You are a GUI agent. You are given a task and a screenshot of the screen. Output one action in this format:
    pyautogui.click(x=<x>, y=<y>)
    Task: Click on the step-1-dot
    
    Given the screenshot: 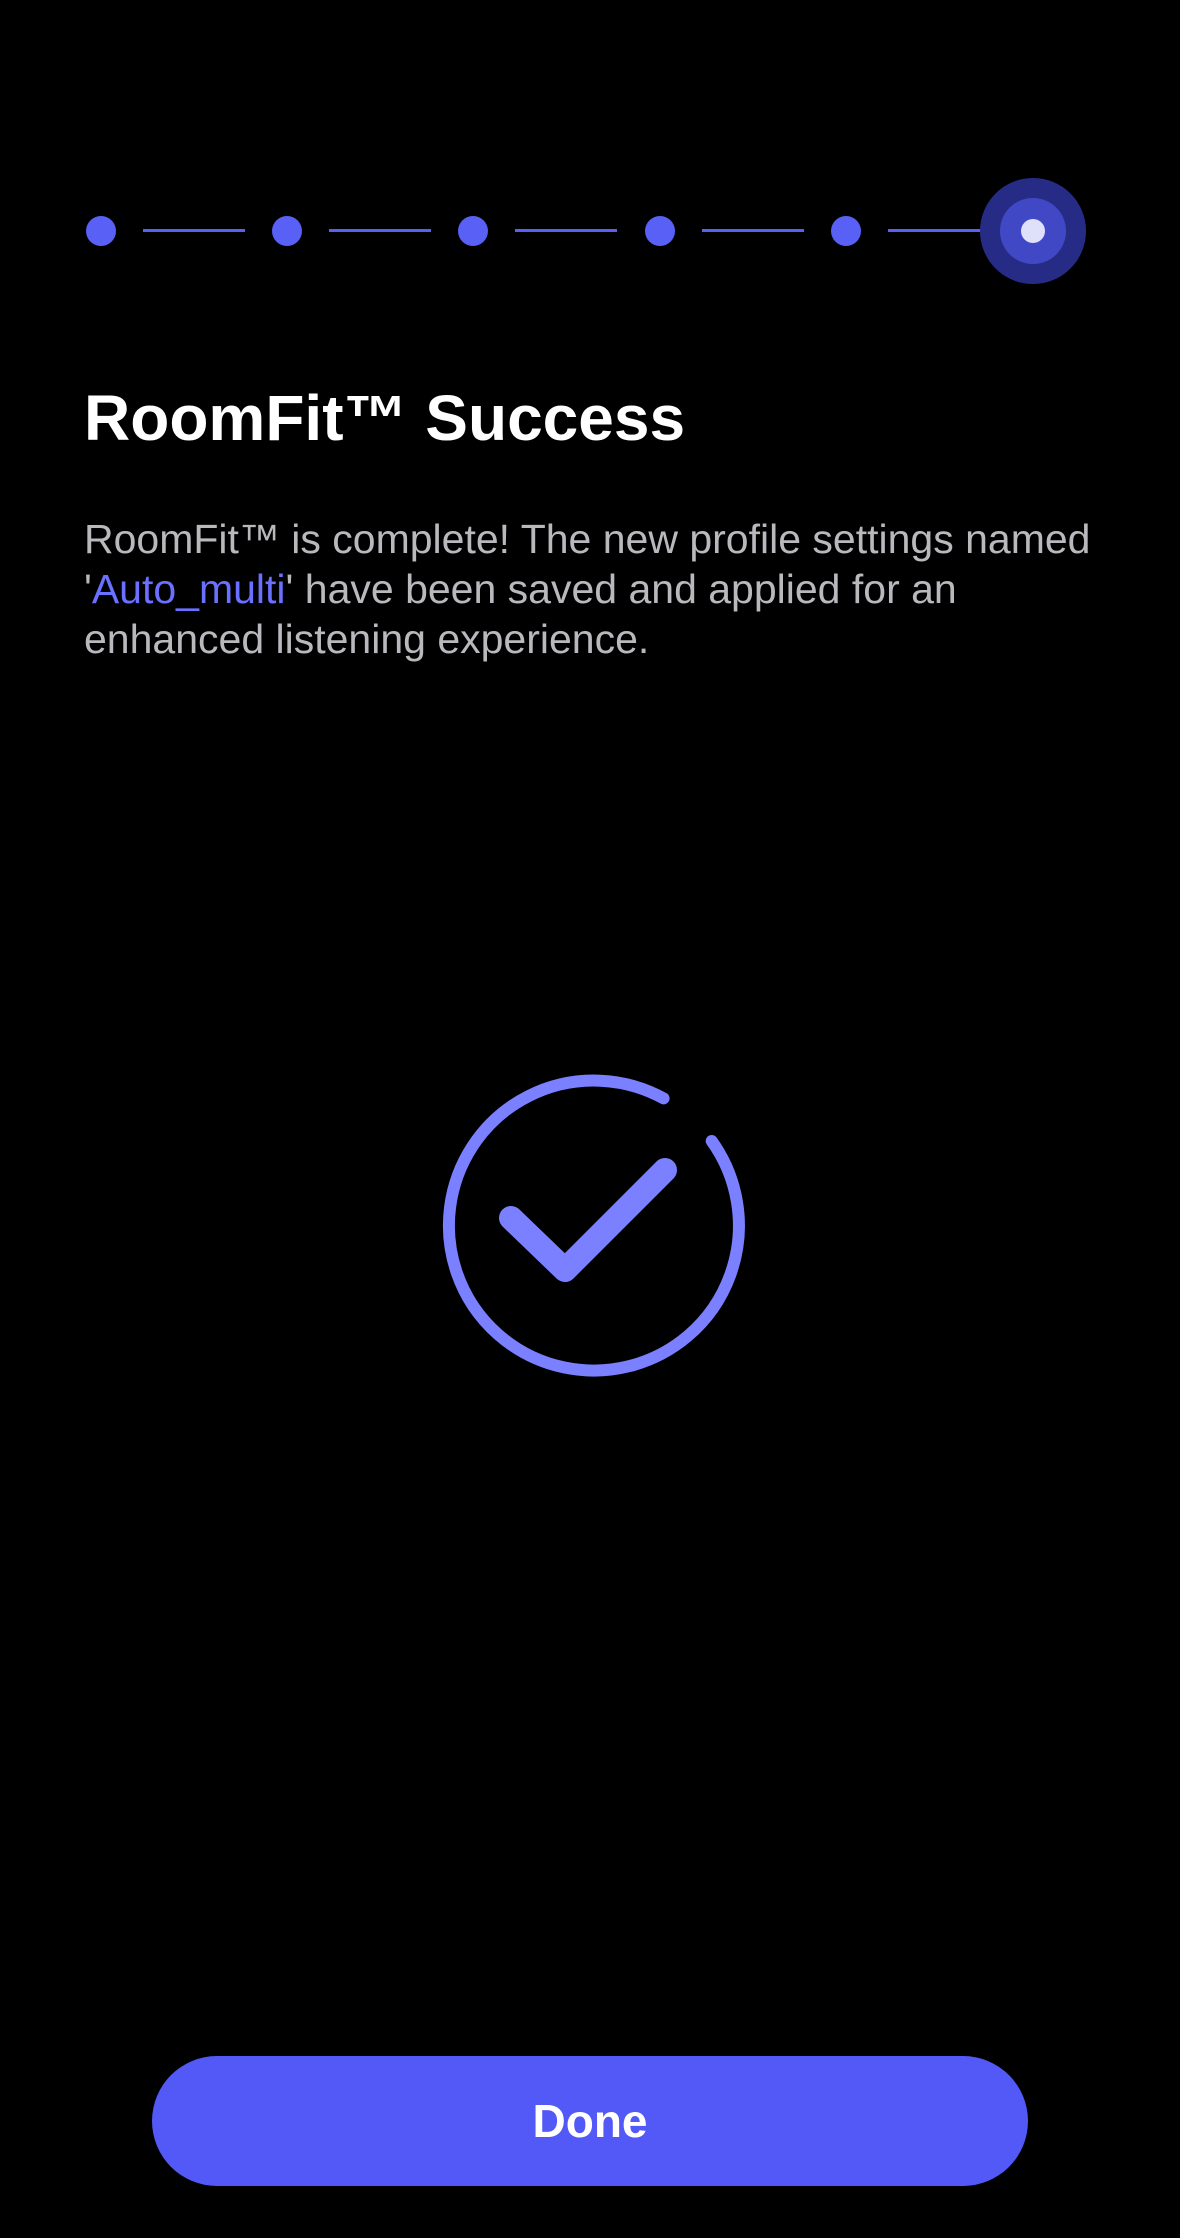 What is the action you would take?
    pyautogui.click(x=101, y=231)
    